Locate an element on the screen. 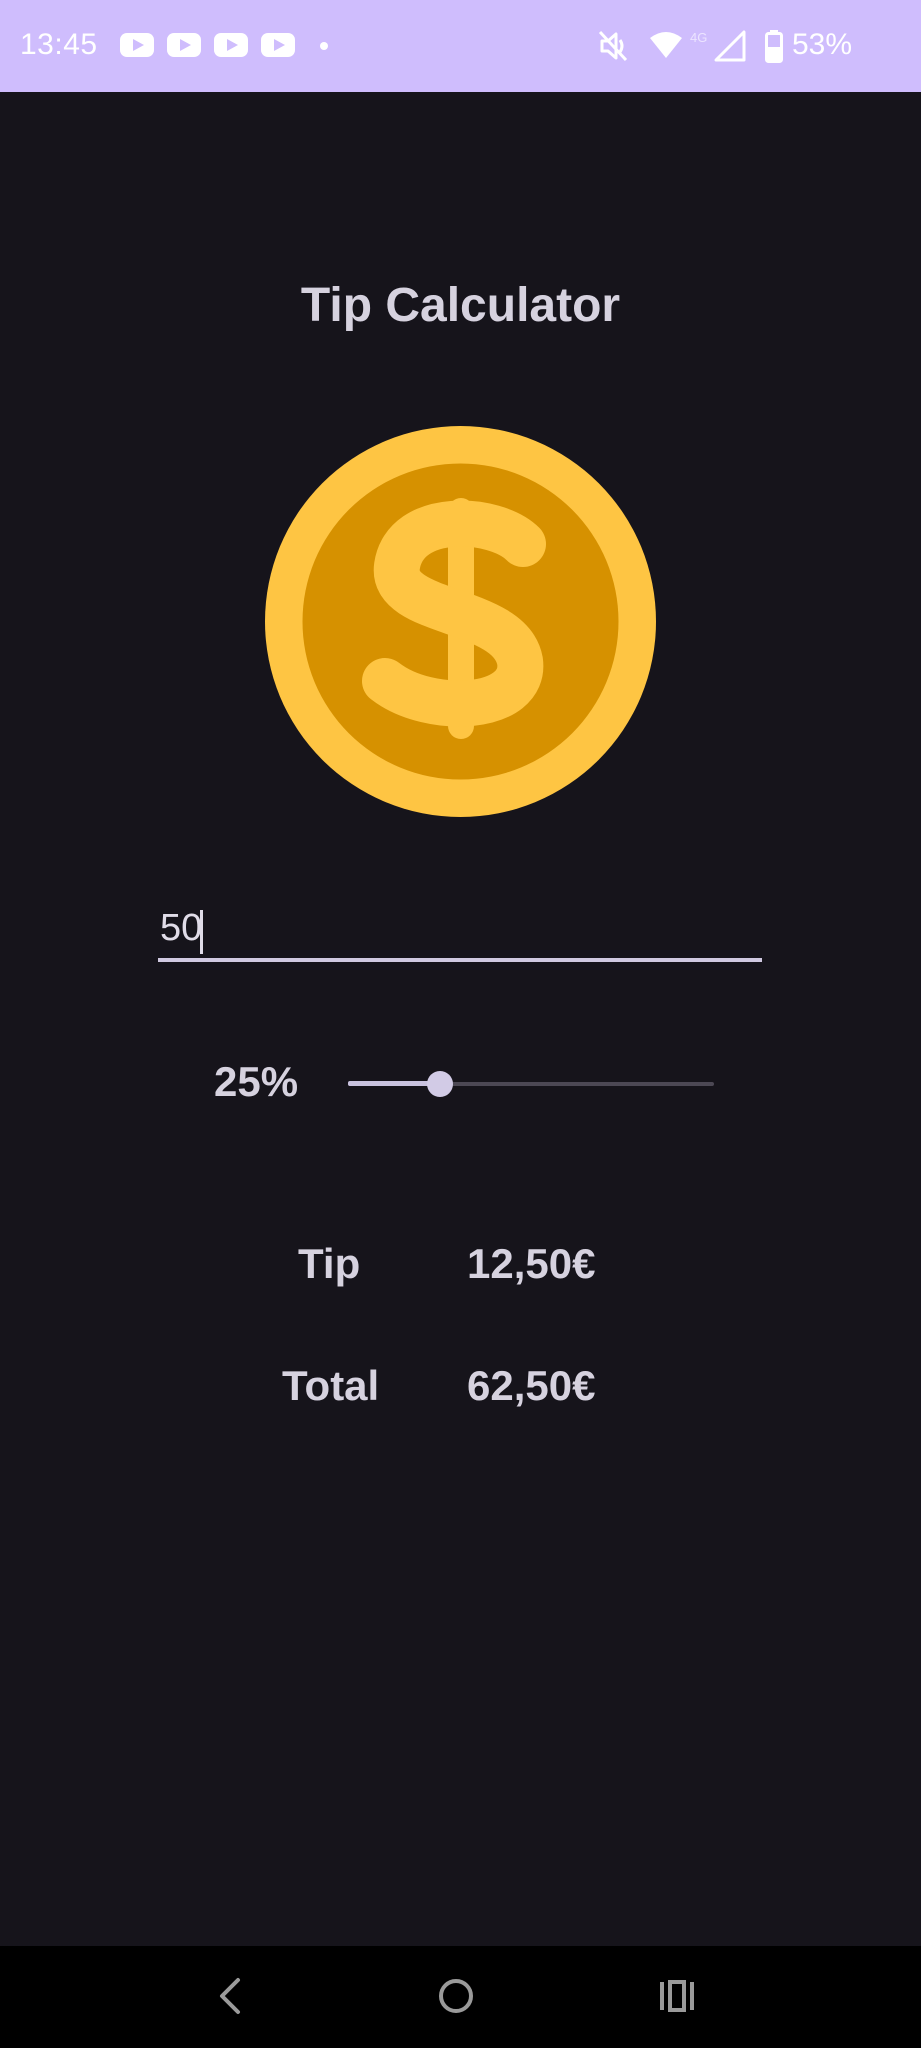 The image size is (921, 2048). navigation-bar is located at coordinates (460, 1997).